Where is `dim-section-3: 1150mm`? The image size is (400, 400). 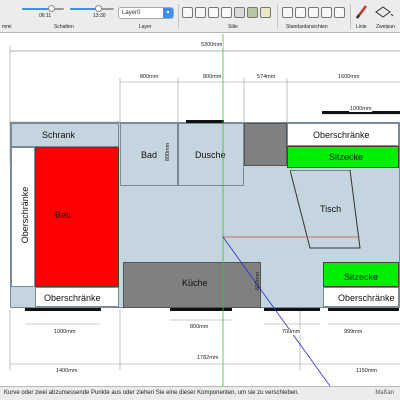 dim-section-3: 1150mm is located at coordinates (366, 371).